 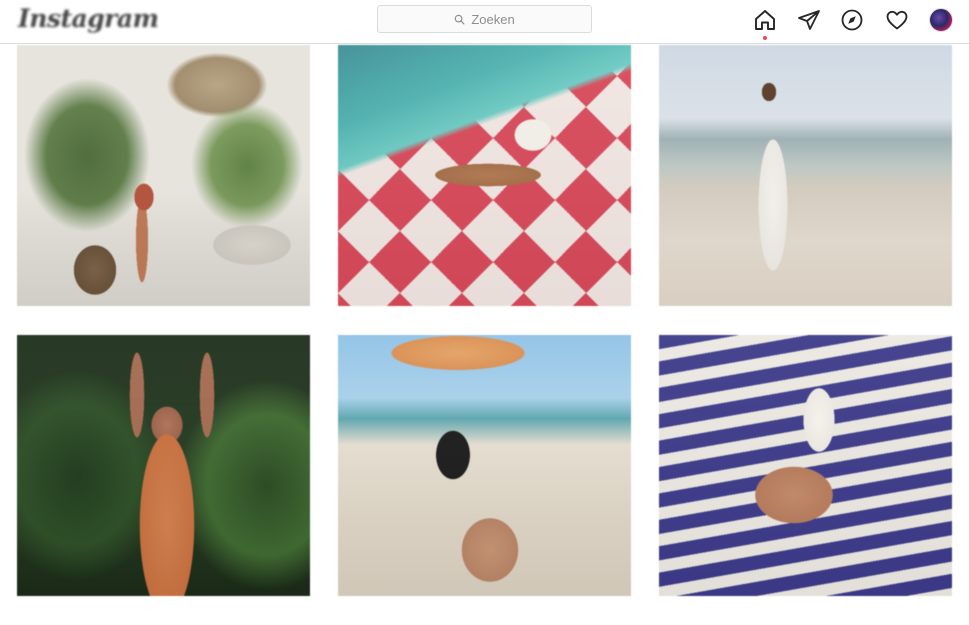 What do you see at coordinates (460, 19) in the screenshot?
I see `search-icon` at bounding box center [460, 19].